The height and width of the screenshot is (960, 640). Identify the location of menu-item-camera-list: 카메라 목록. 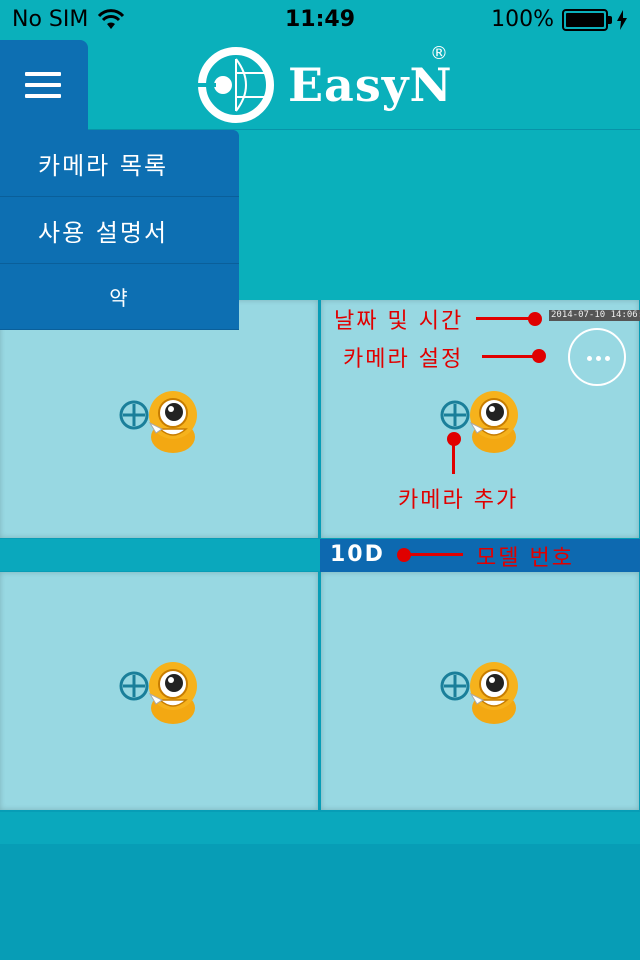
(119, 163).